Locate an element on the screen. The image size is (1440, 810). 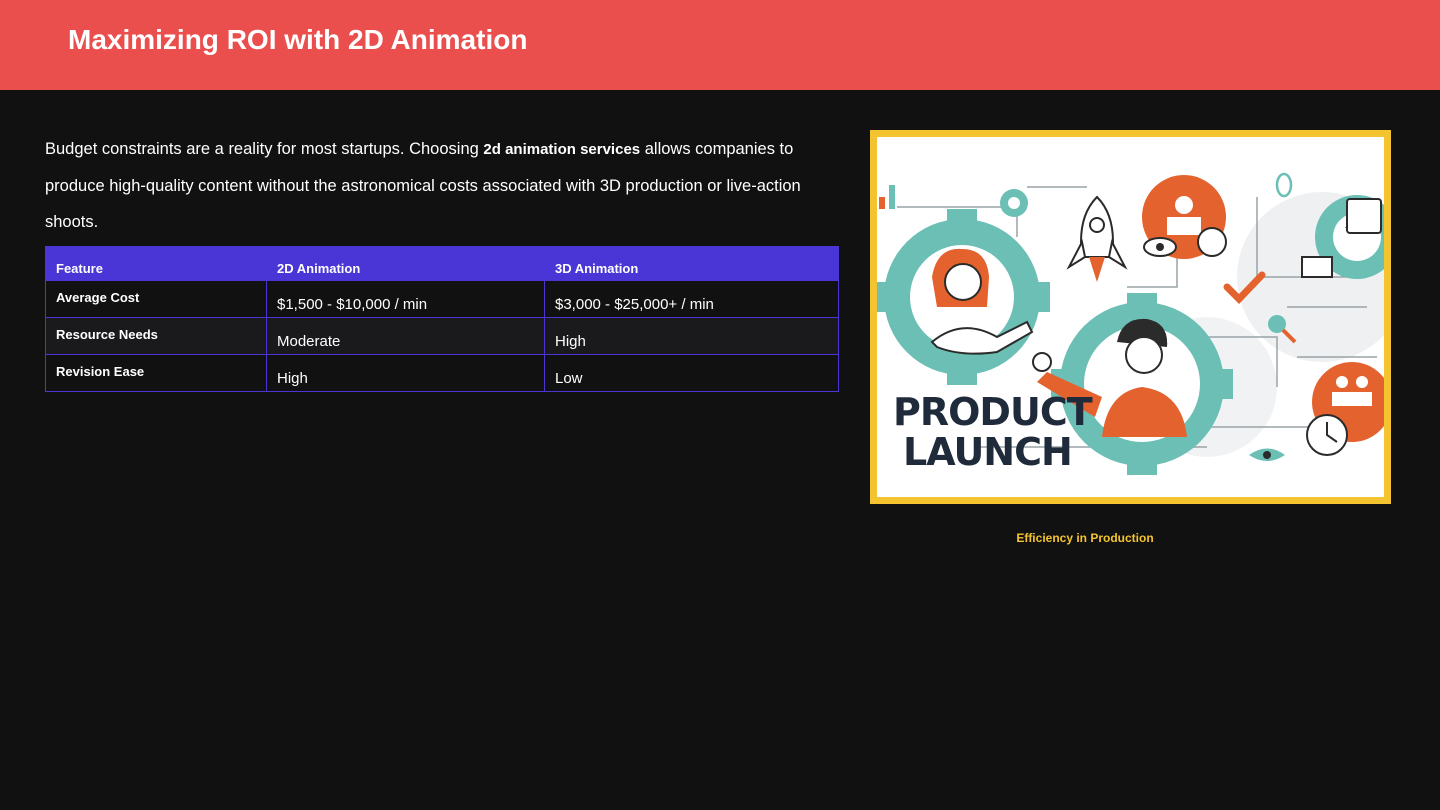
table-row: Resource Needs Moderate High is located at coordinates (442, 336).